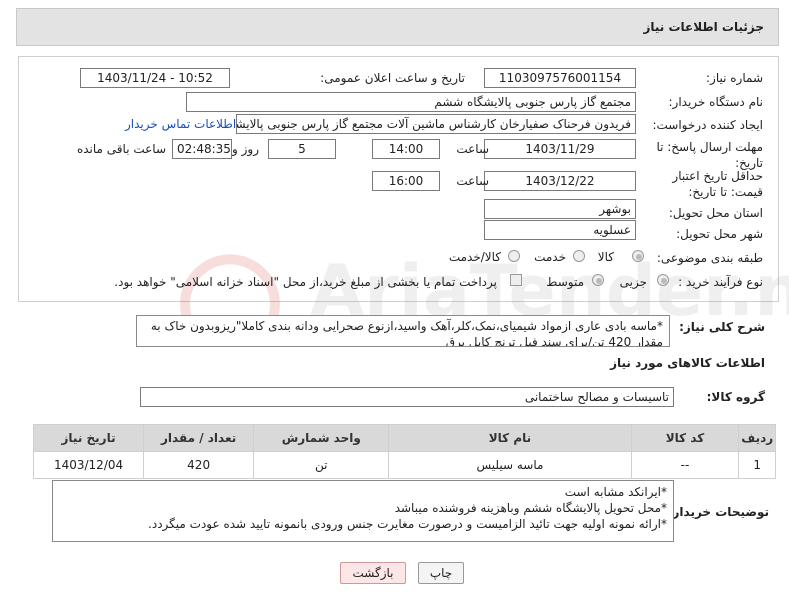  I want to click on city-field: عسلویه, so click(560, 230).